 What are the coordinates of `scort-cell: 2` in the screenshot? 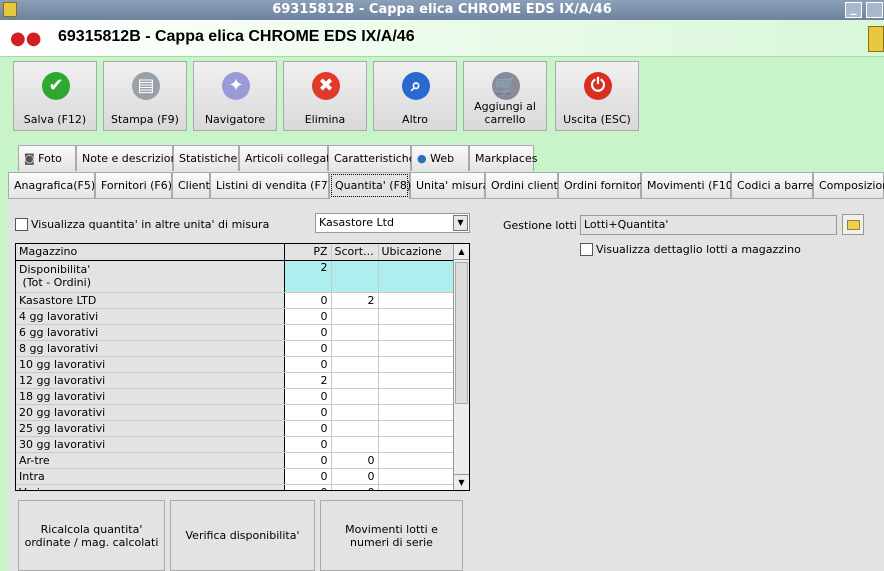 It's located at (355, 300).